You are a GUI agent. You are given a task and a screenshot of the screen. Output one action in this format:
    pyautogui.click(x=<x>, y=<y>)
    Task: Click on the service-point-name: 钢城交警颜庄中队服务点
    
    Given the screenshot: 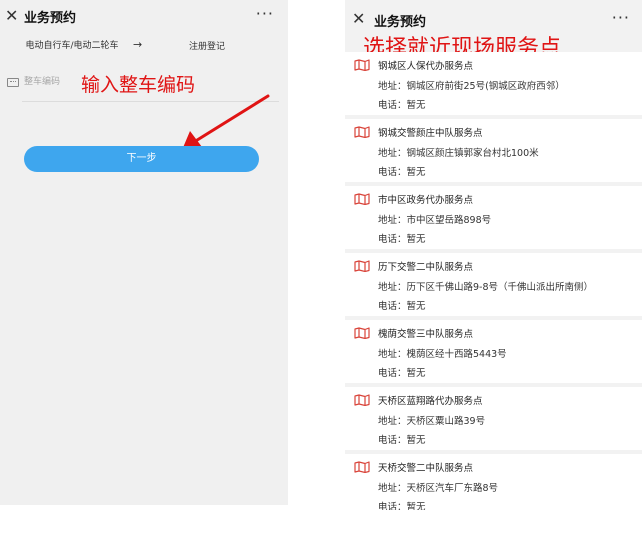 What is the action you would take?
    pyautogui.click(x=430, y=133)
    